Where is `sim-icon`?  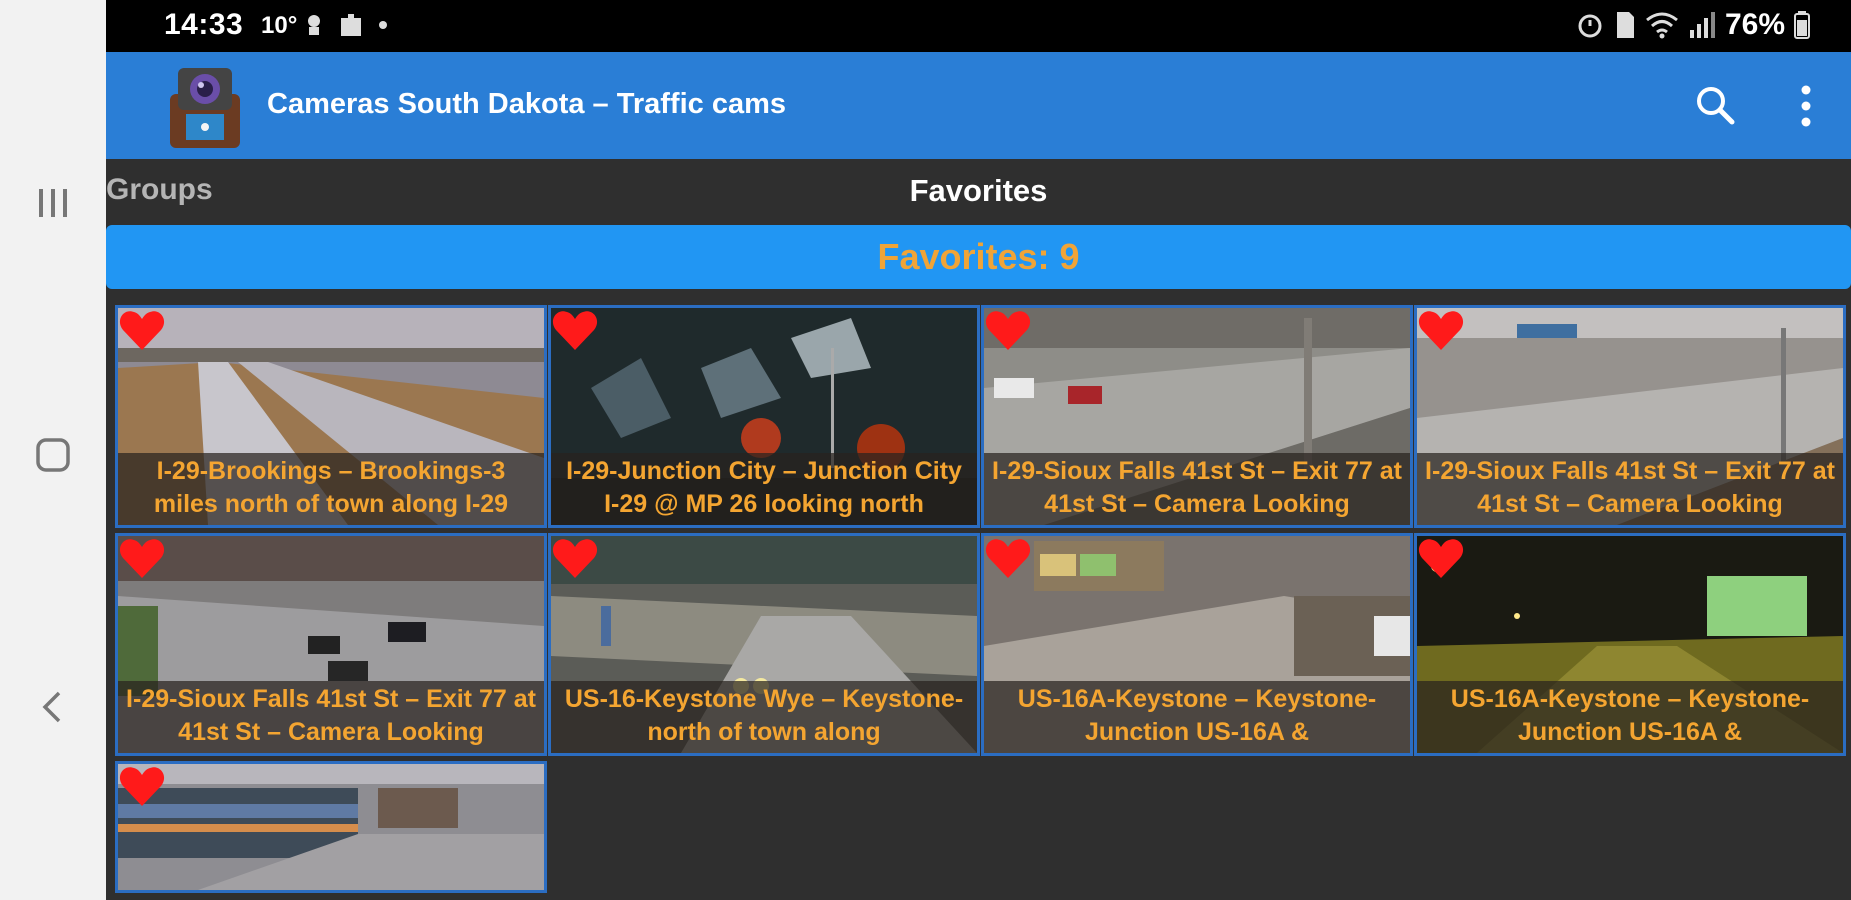 sim-icon is located at coordinates (1625, 25).